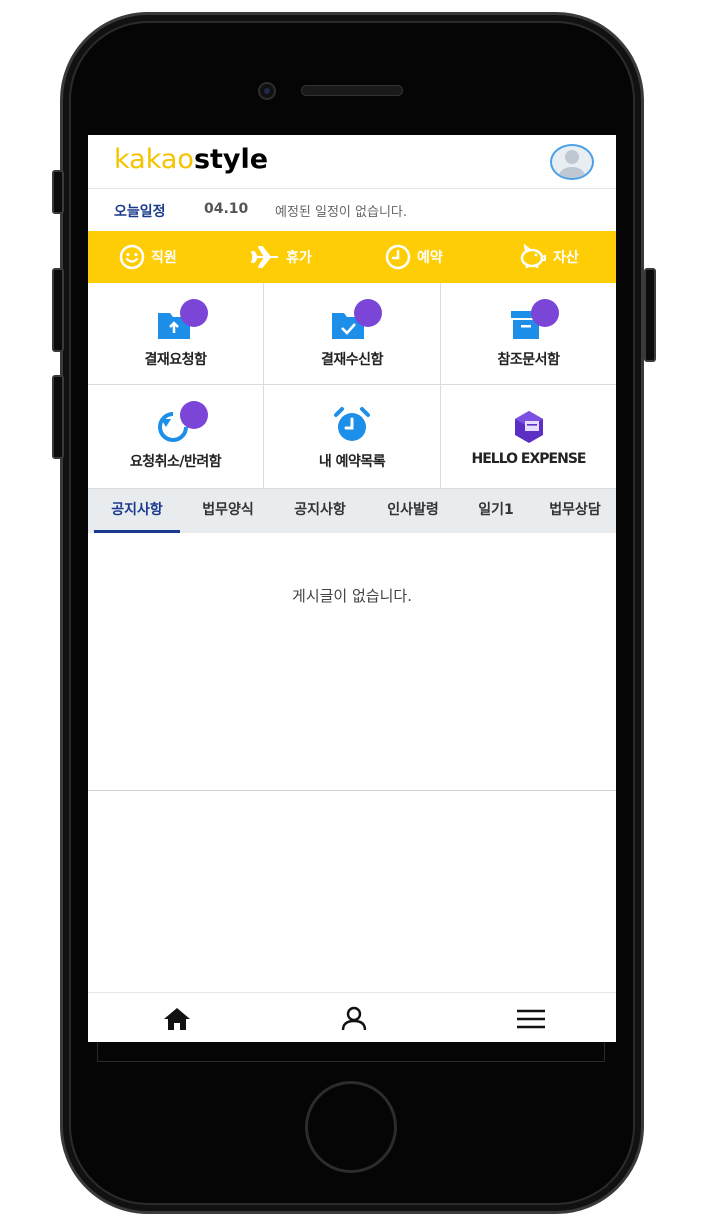 This screenshot has width=706, height=1231. What do you see at coordinates (154, 159) in the screenshot?
I see `logo-kakao-text: kakao` at bounding box center [154, 159].